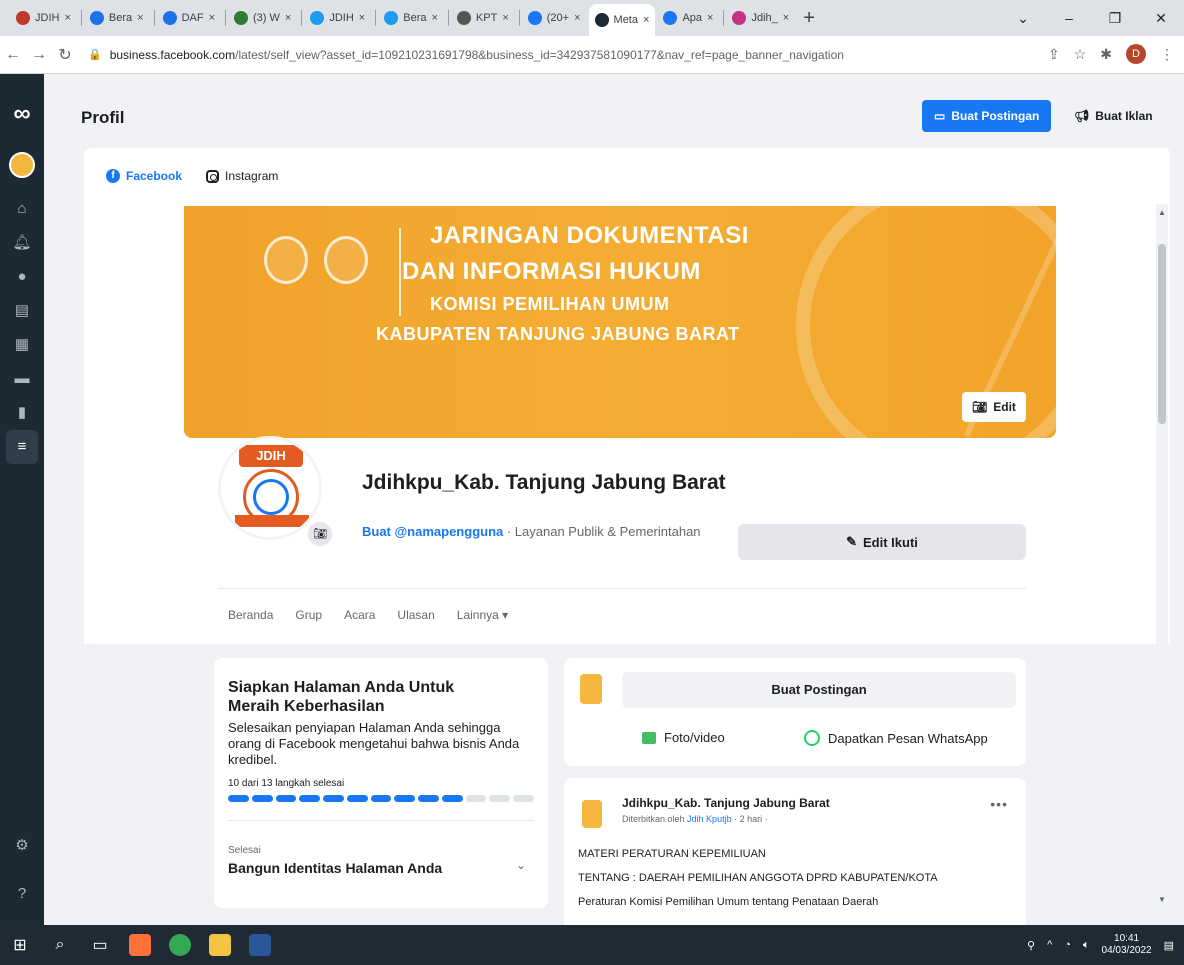  What do you see at coordinates (405, 798) in the screenshot?
I see `progress-segment` at bounding box center [405, 798].